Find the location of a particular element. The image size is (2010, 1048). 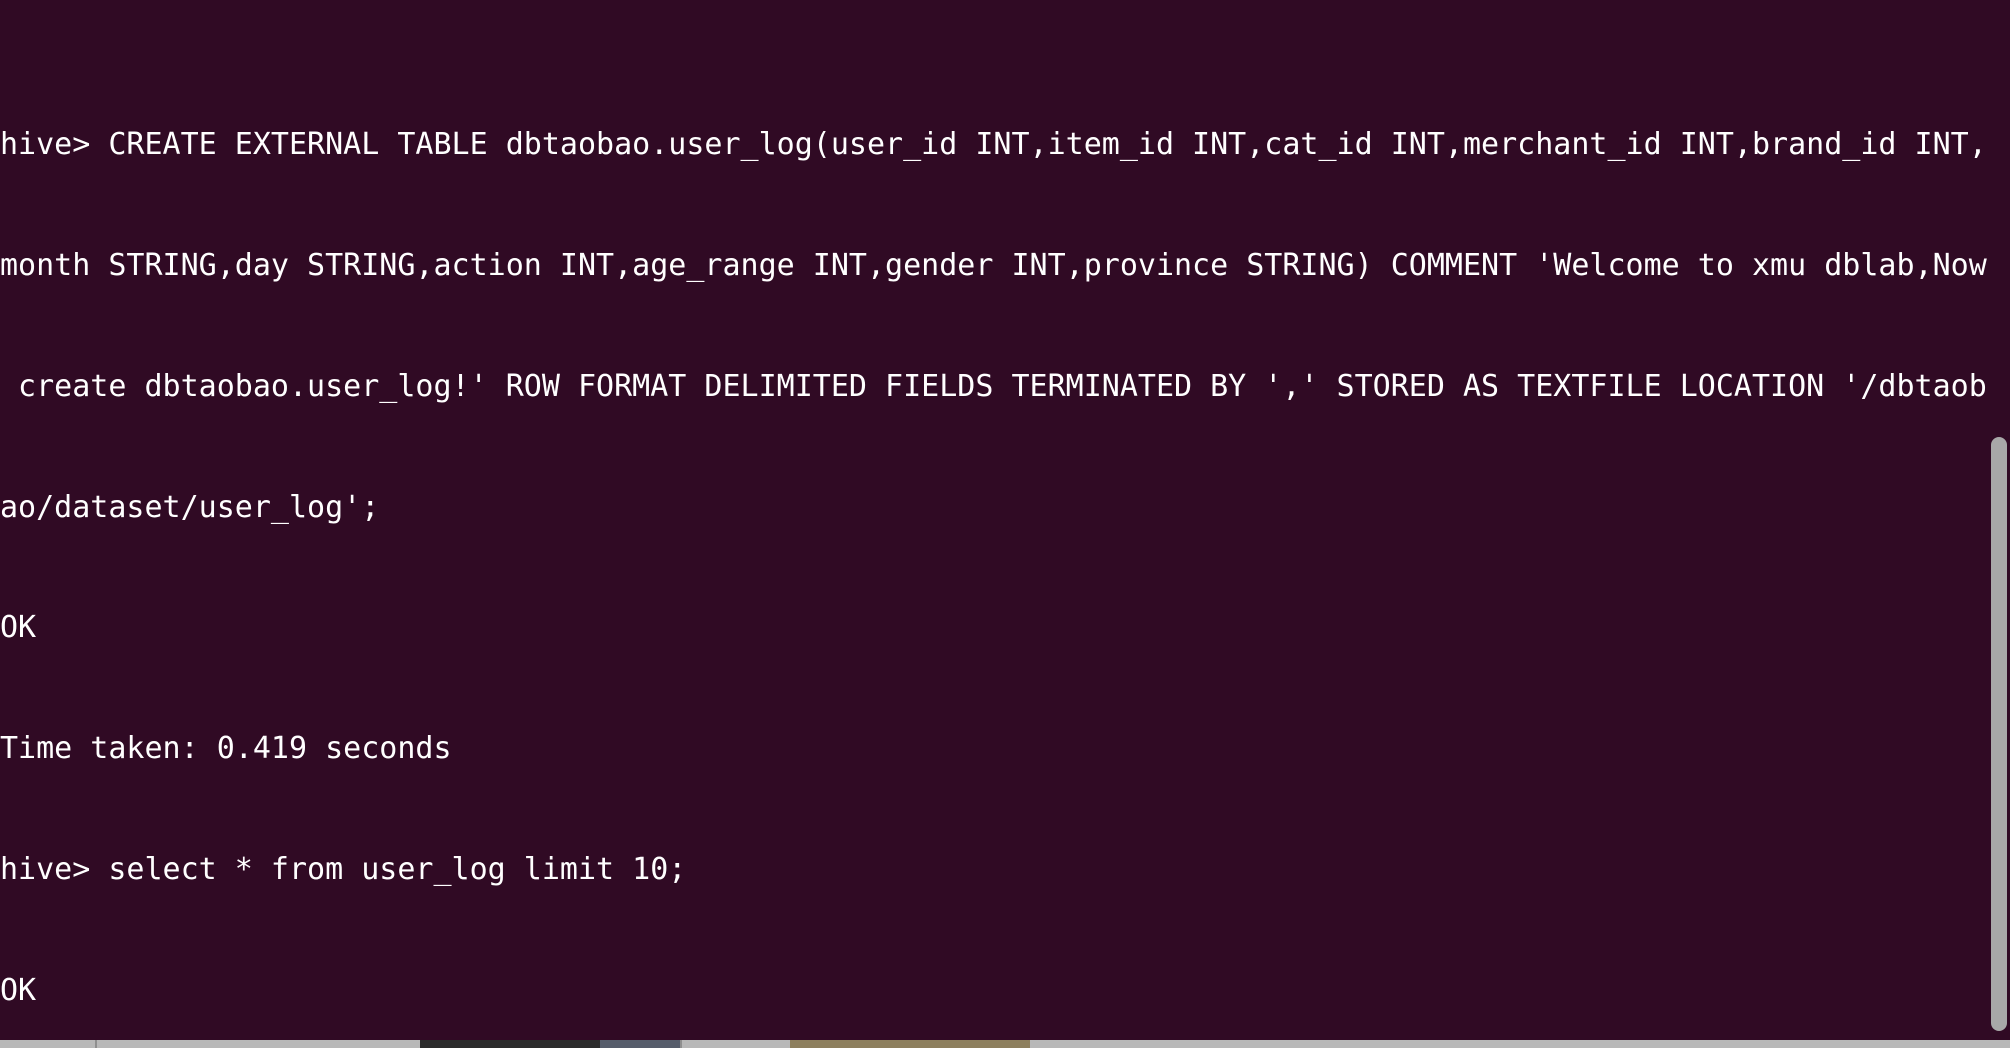

taskbar-separator-right is located at coordinates (681, 1044).